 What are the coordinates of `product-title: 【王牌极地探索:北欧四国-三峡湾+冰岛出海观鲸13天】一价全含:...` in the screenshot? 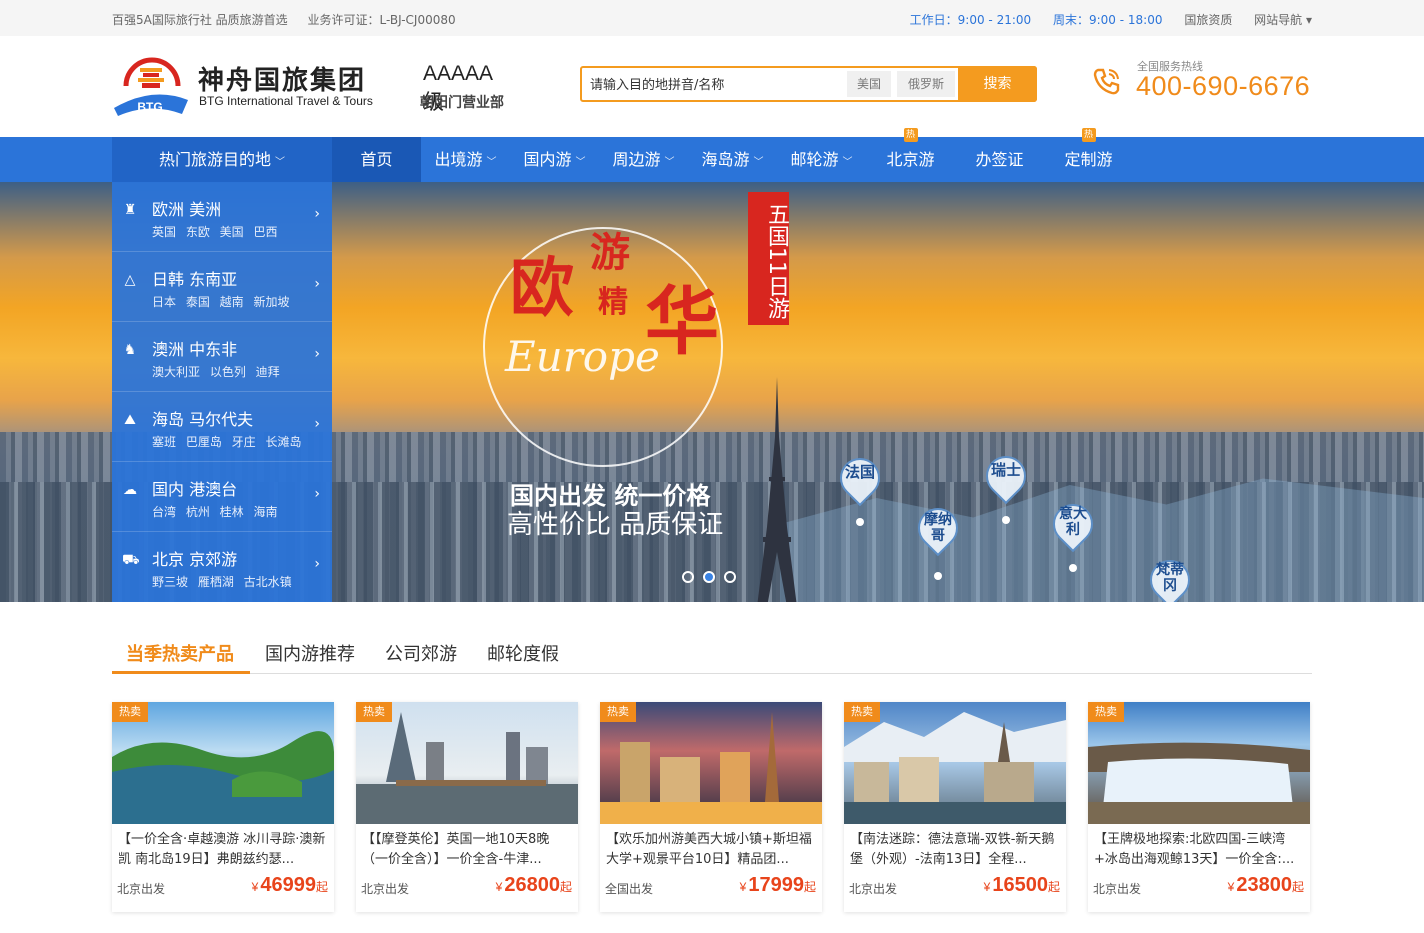 It's located at (1200, 850).